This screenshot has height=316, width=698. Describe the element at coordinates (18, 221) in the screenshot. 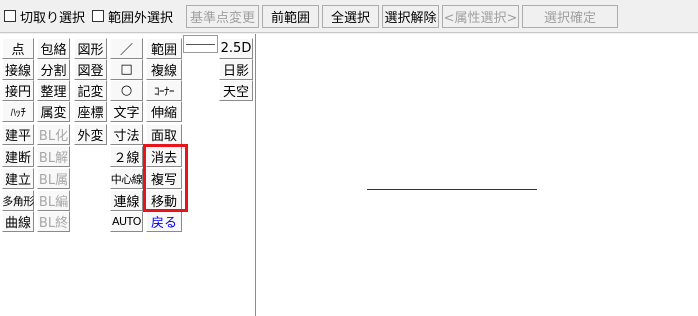

I see `cmd-curve: 曲線` at that location.